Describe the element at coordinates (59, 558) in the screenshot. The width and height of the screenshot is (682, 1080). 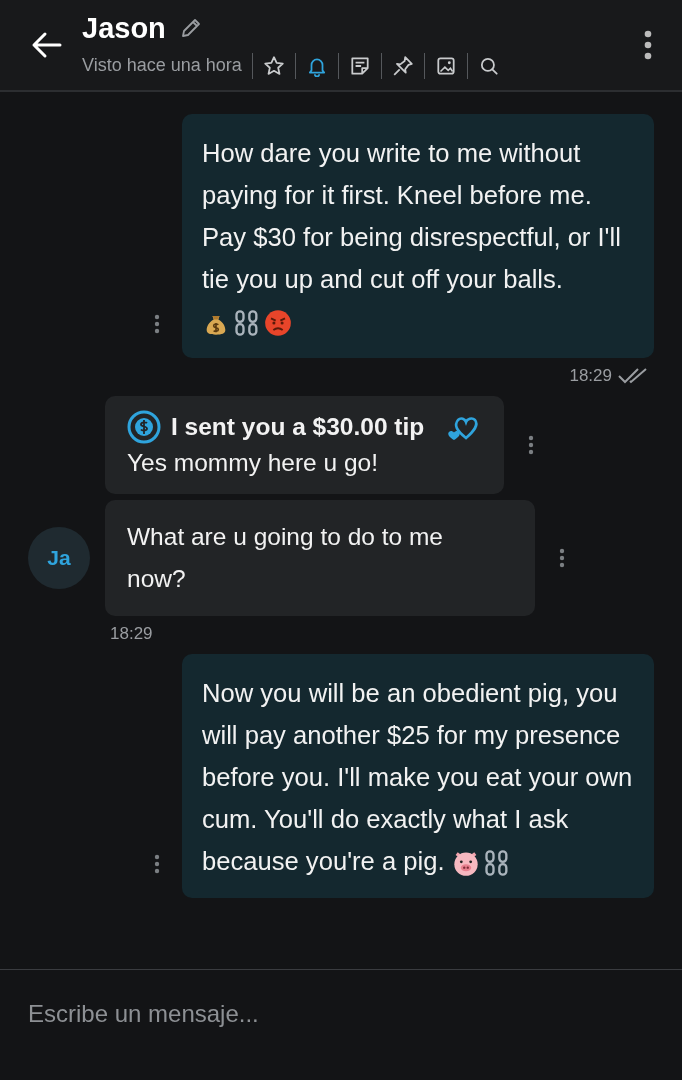
I see `avatar: Ja` at that location.